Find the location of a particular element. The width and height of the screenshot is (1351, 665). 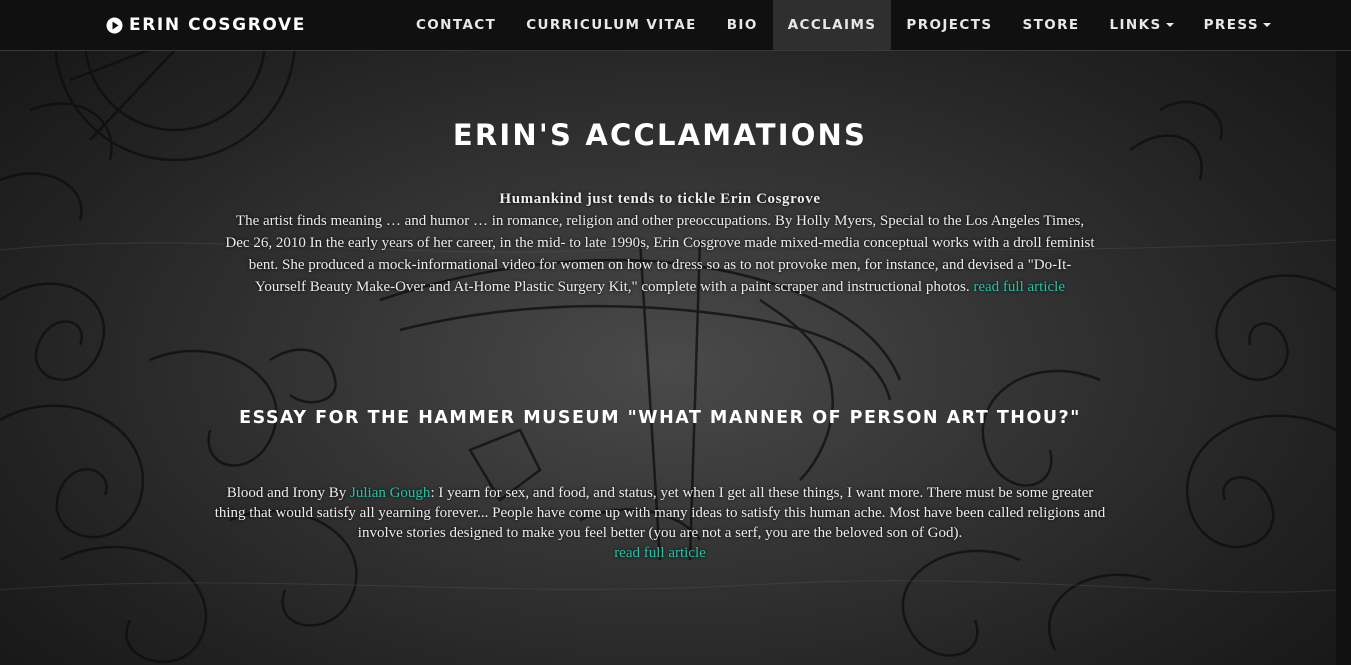

nav-item-label: ACCLAIMS is located at coordinates (832, 25).